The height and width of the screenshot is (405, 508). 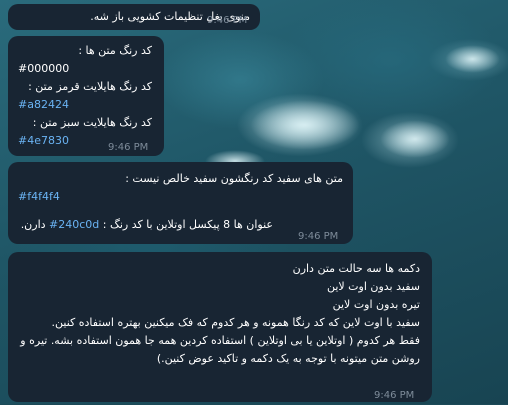 What do you see at coordinates (115, 50) in the screenshot?
I see `message-text: کد رنگ متن ها :` at bounding box center [115, 50].